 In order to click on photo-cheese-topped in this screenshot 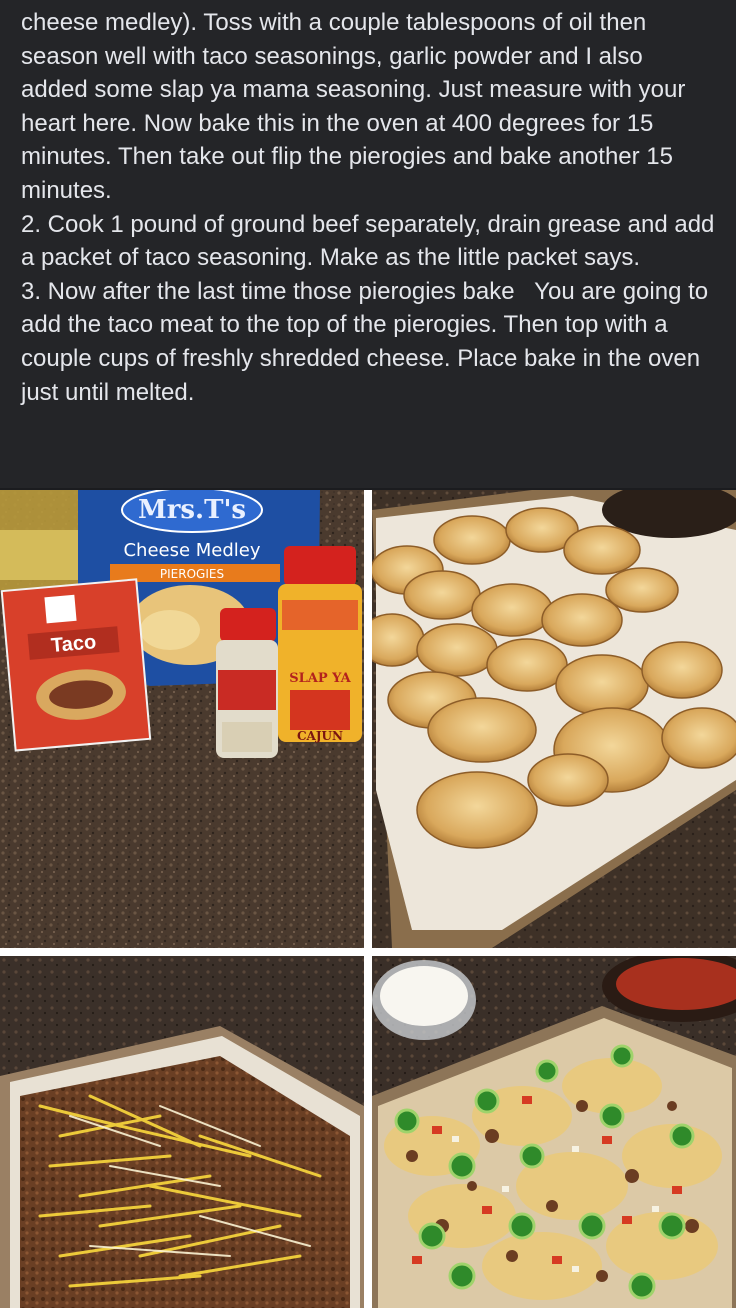, I will do `click(182, 1132)`.